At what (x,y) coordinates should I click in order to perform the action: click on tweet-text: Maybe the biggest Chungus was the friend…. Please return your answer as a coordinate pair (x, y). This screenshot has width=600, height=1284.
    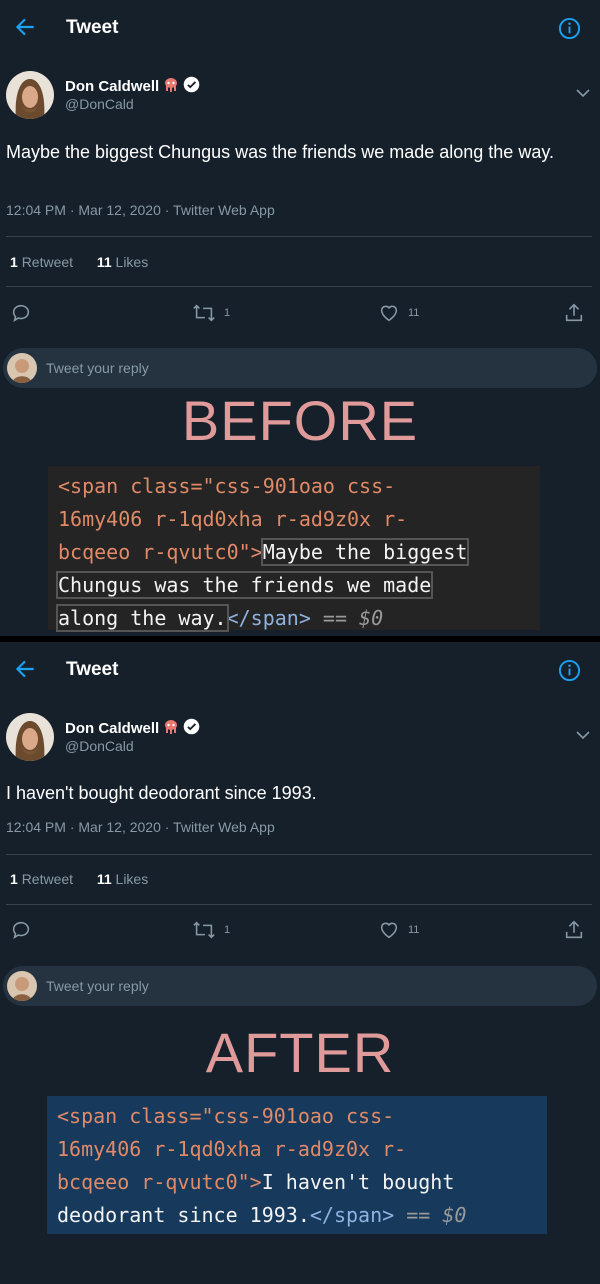
    Looking at the image, I should click on (280, 152).